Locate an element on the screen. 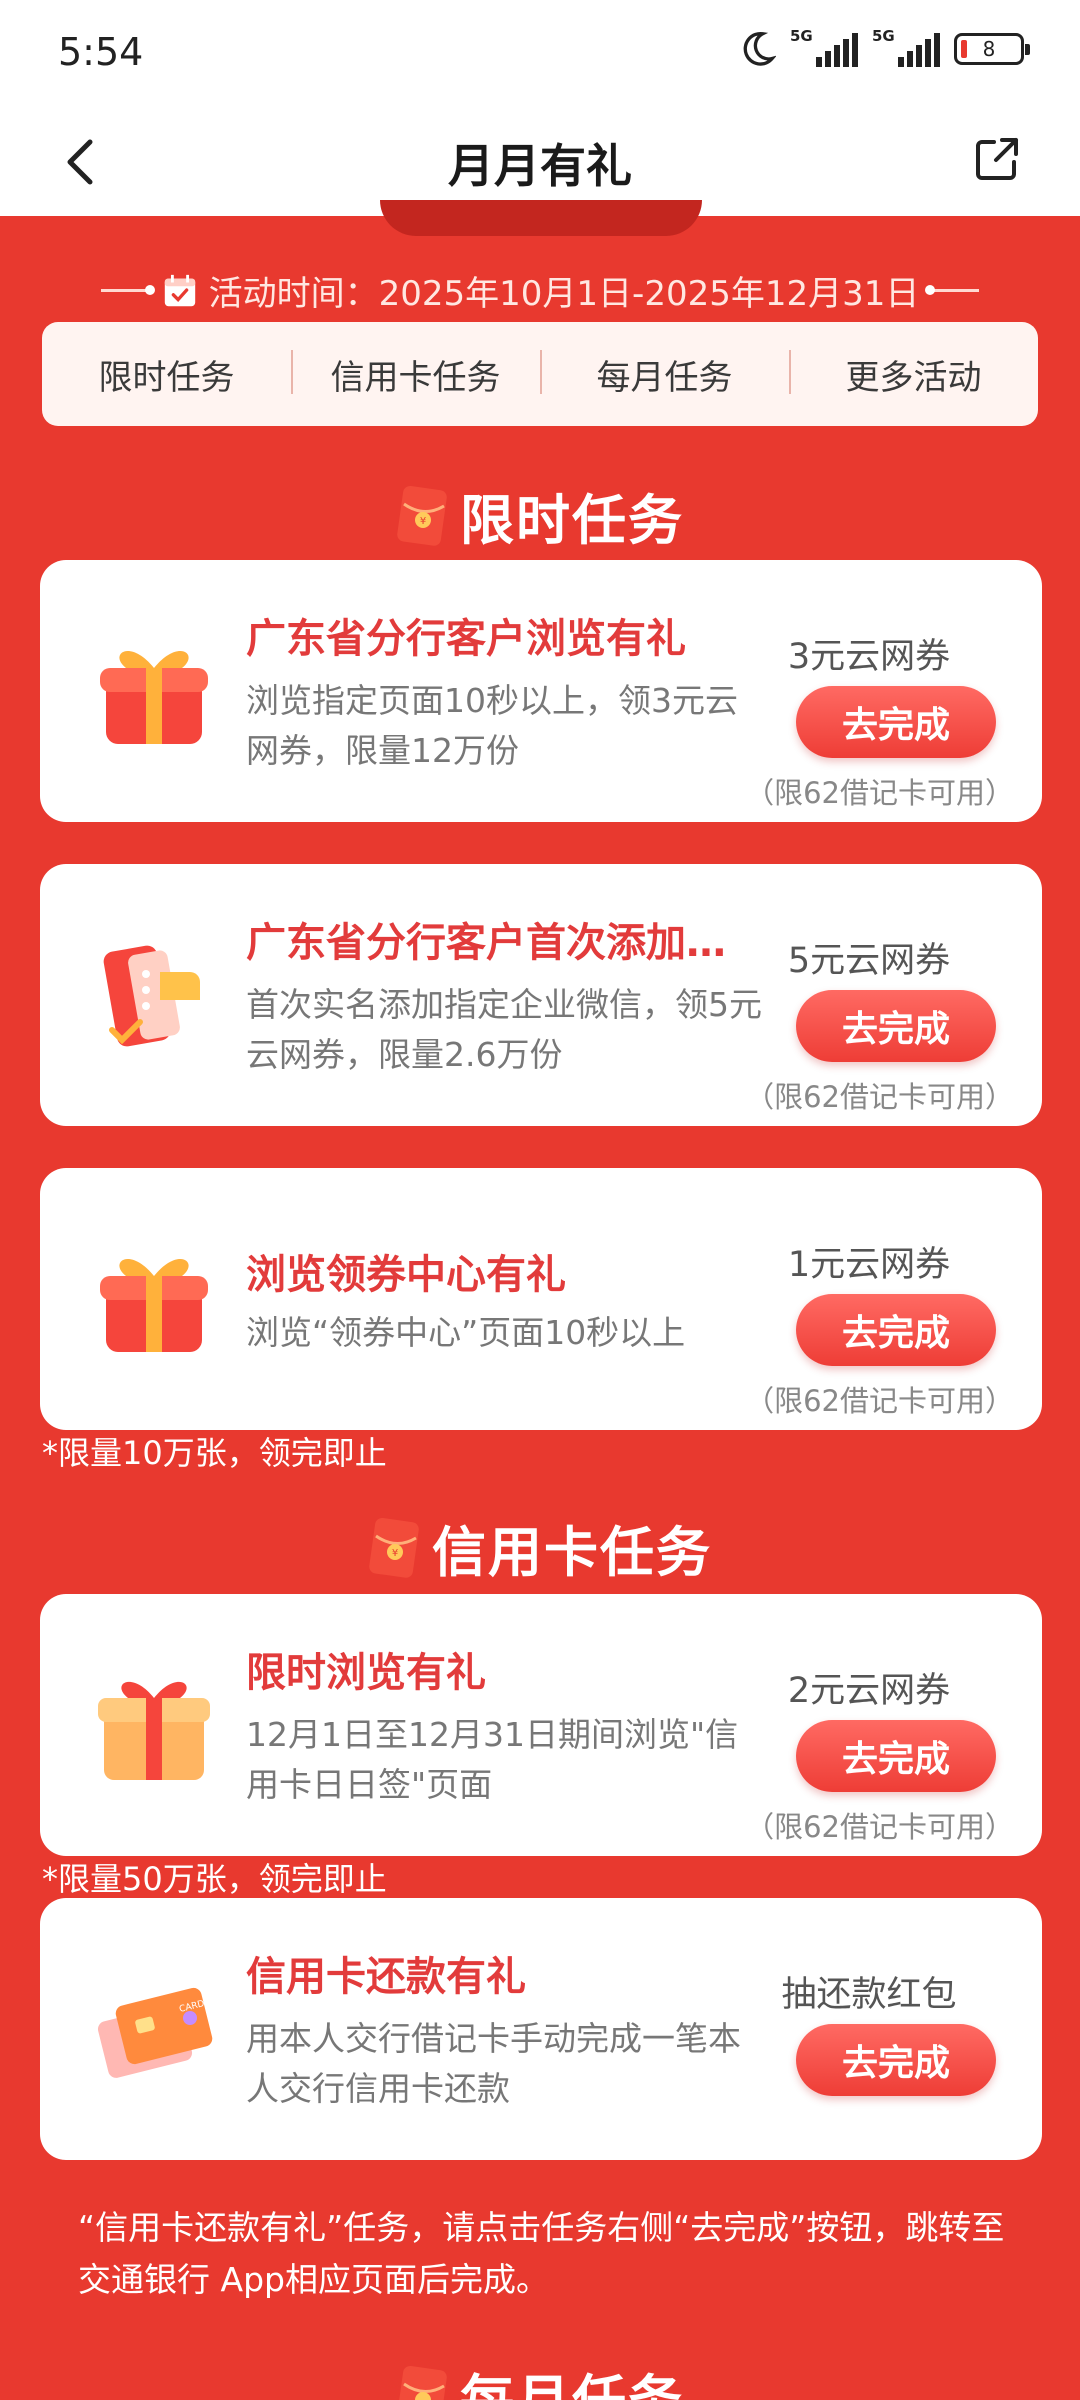  task-description: 浏览“领券中心”页面10秒以上 is located at coordinates (466, 1332).